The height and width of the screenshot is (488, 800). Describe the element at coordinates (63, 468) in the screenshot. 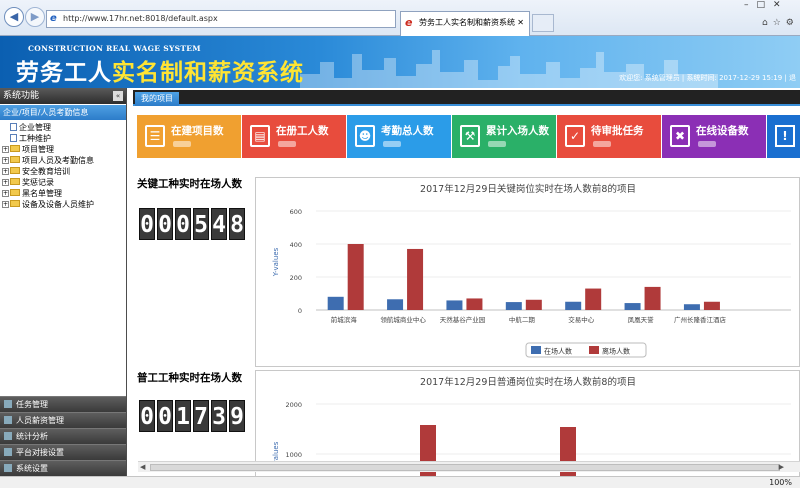

I see `sidebar-module: 系统设置` at that location.